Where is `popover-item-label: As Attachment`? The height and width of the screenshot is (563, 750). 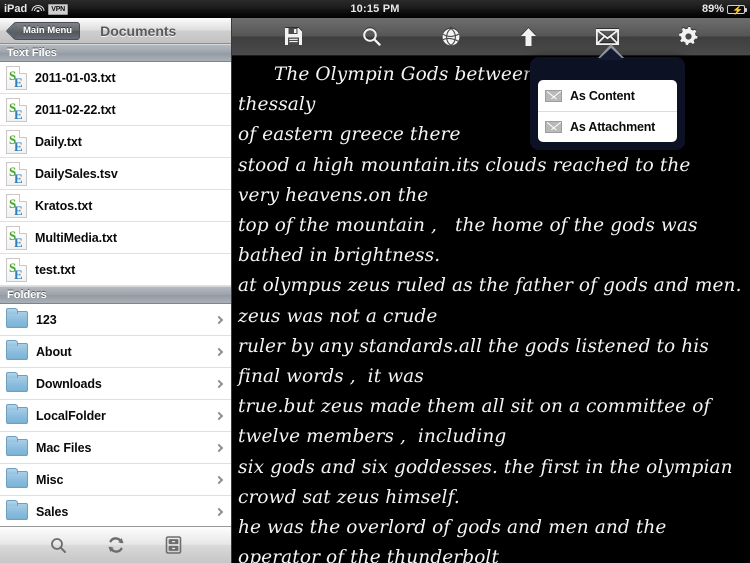
popover-item-label: As Attachment is located at coordinates (613, 127).